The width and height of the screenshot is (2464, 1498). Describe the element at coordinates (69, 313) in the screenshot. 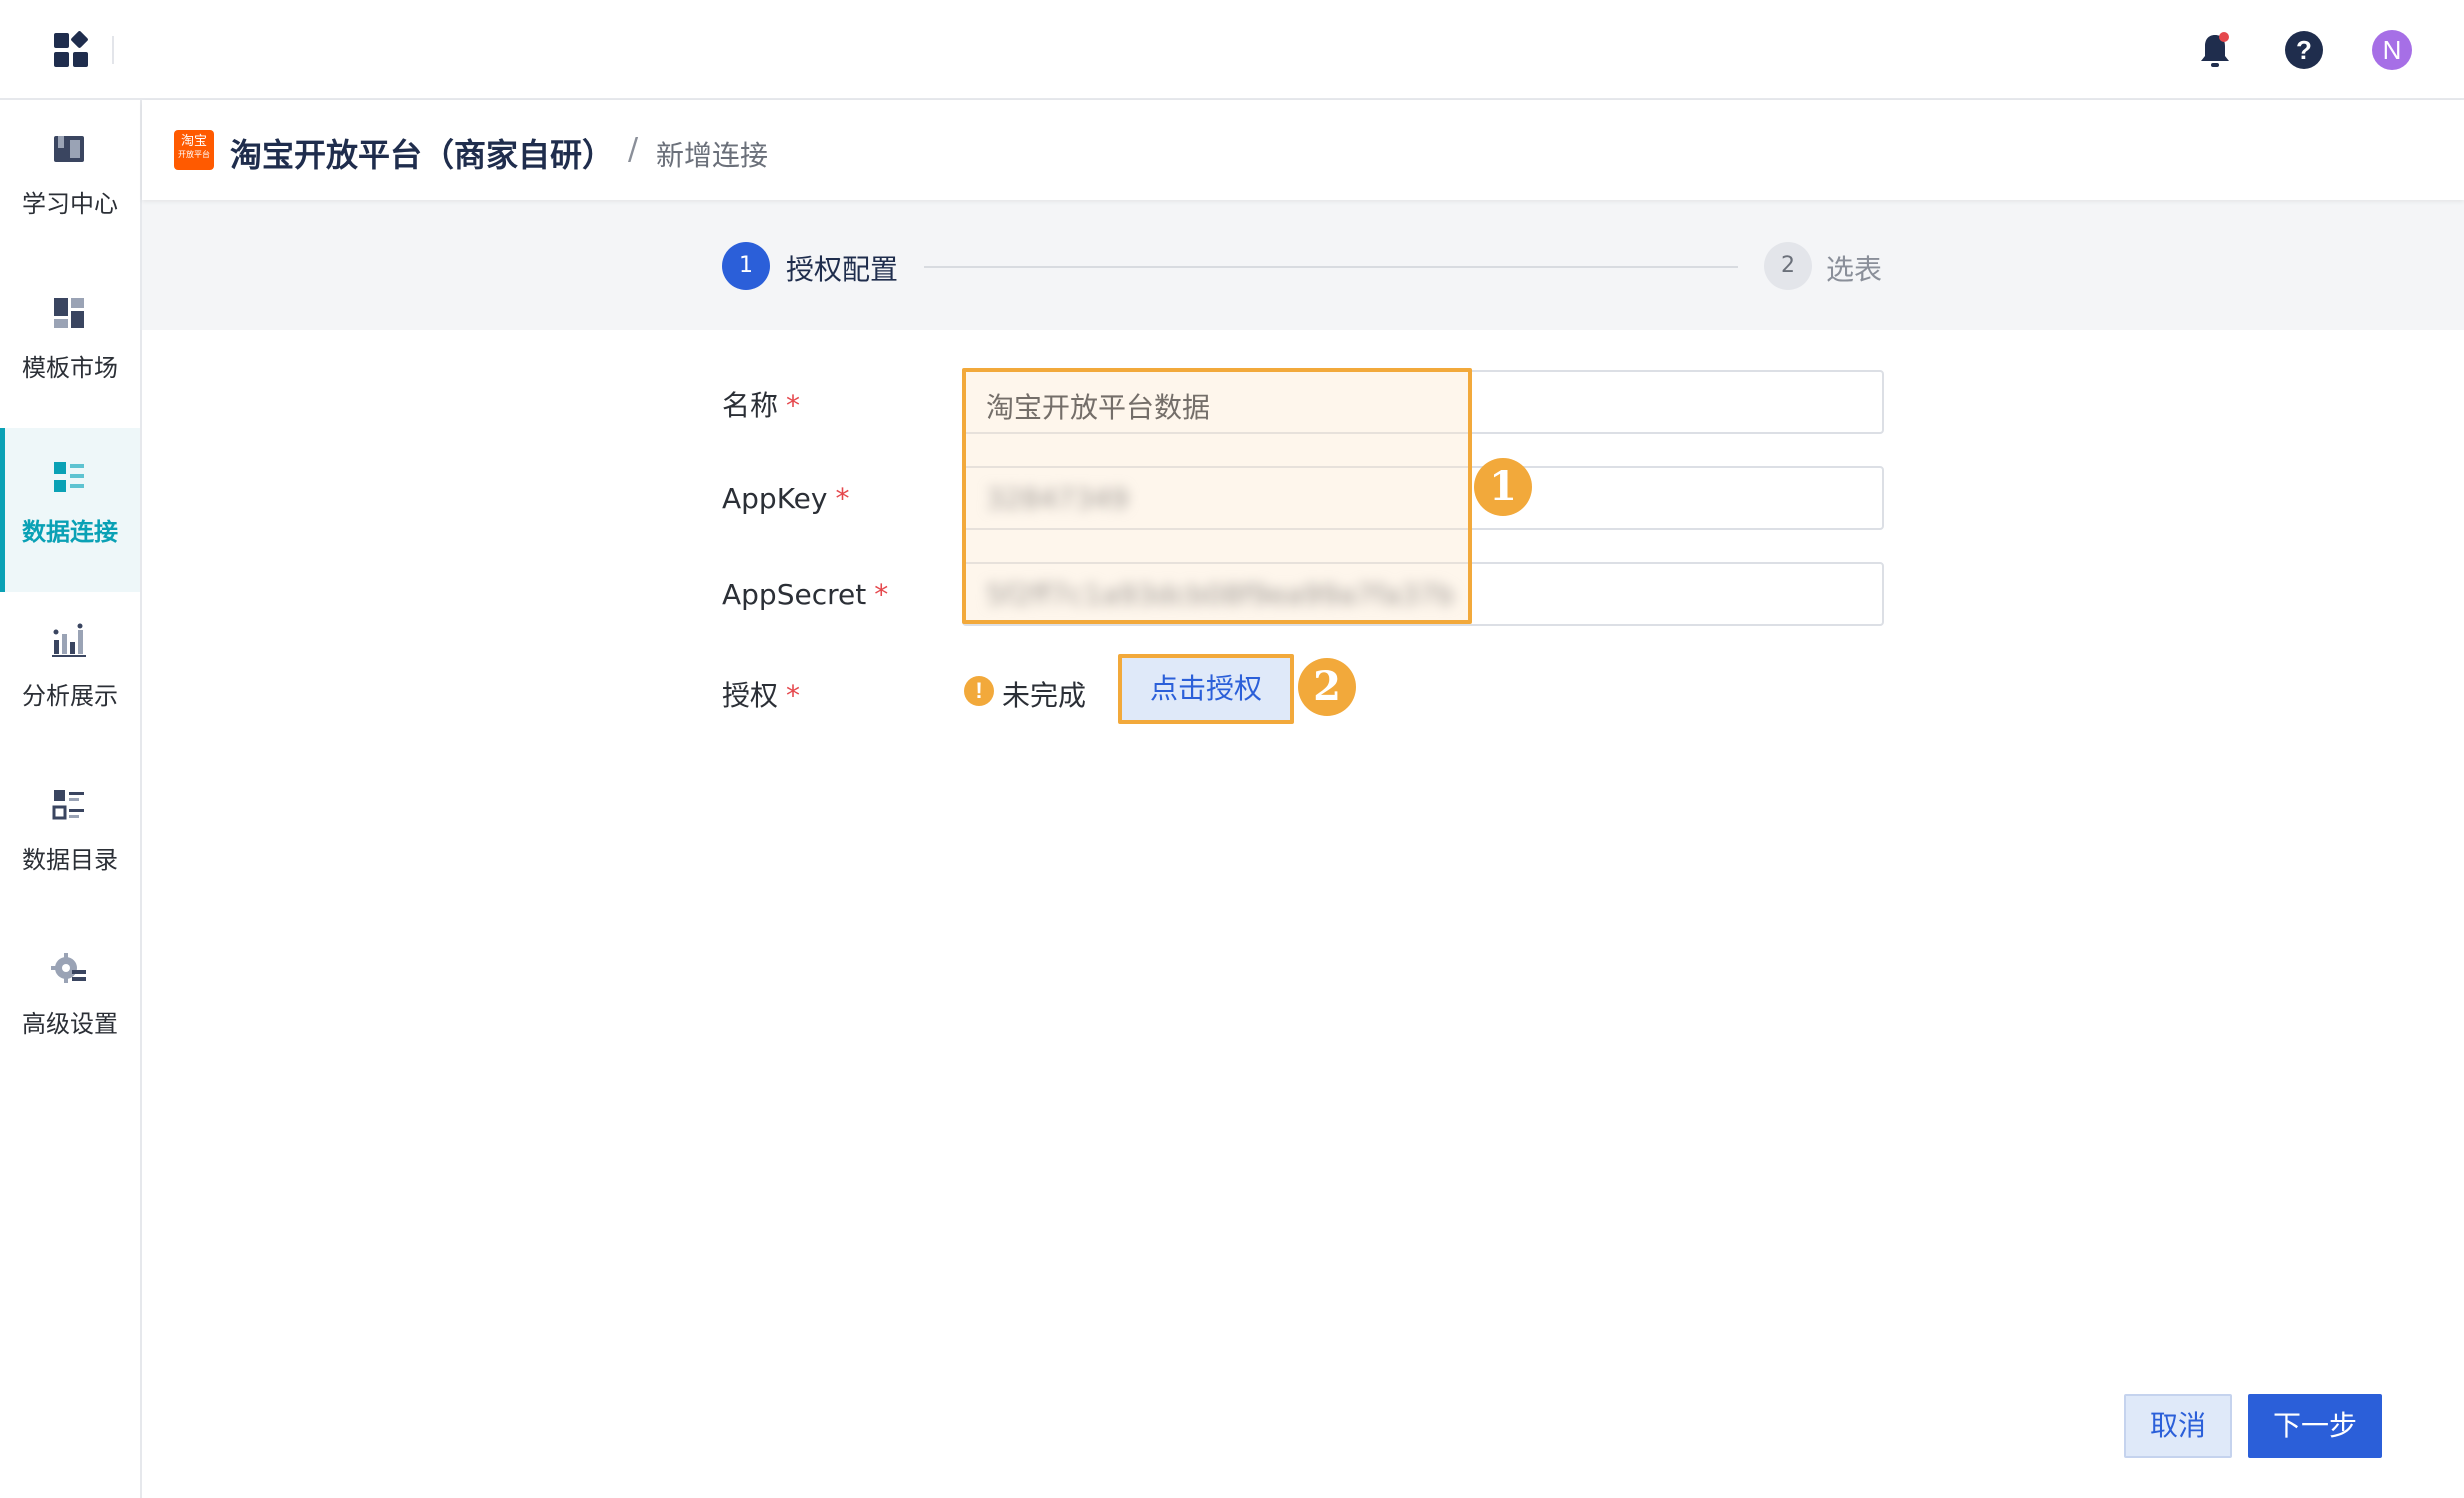

I see `template-icon` at that location.